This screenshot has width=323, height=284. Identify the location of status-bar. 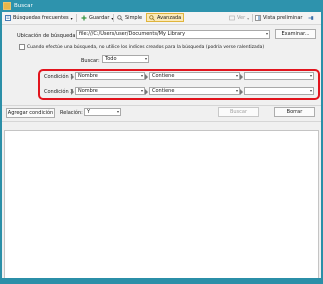
(161, 281).